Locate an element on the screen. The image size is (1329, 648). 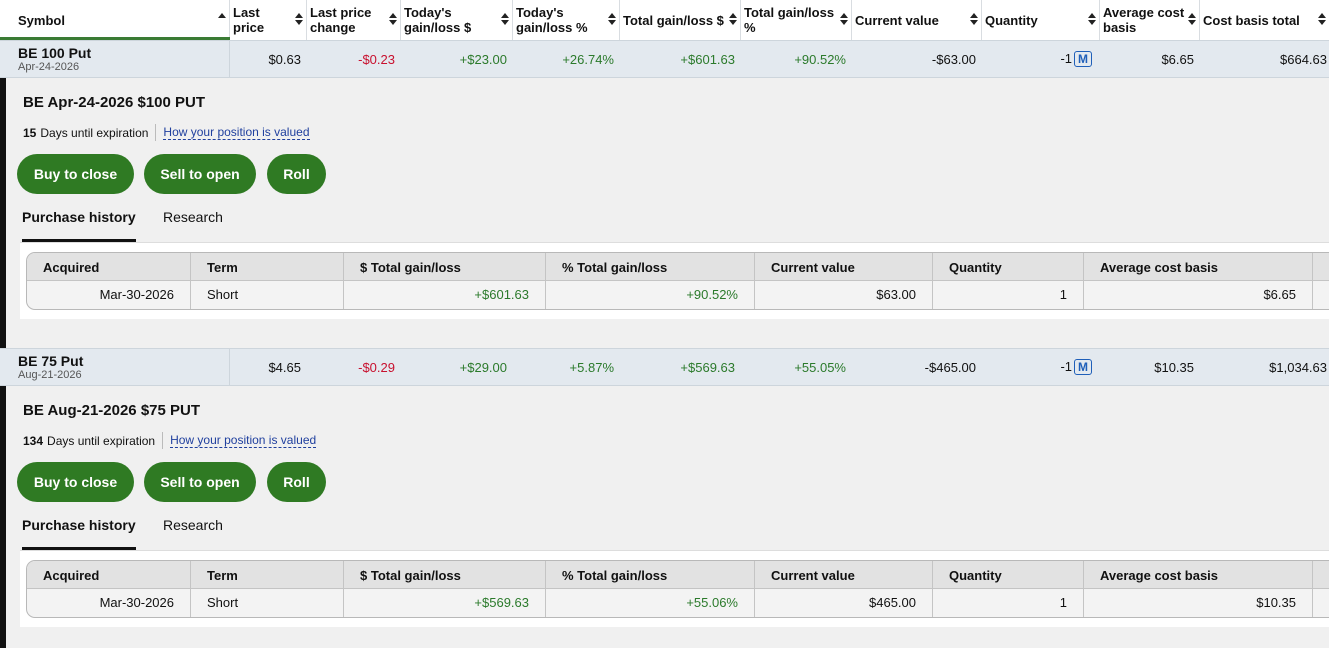
history-total-gain-dollar: +$601.63 is located at coordinates (445, 295).